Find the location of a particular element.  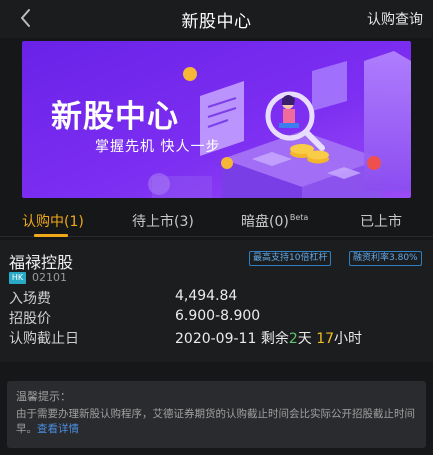

offer-price-label: 招股价 is located at coordinates (30, 319).